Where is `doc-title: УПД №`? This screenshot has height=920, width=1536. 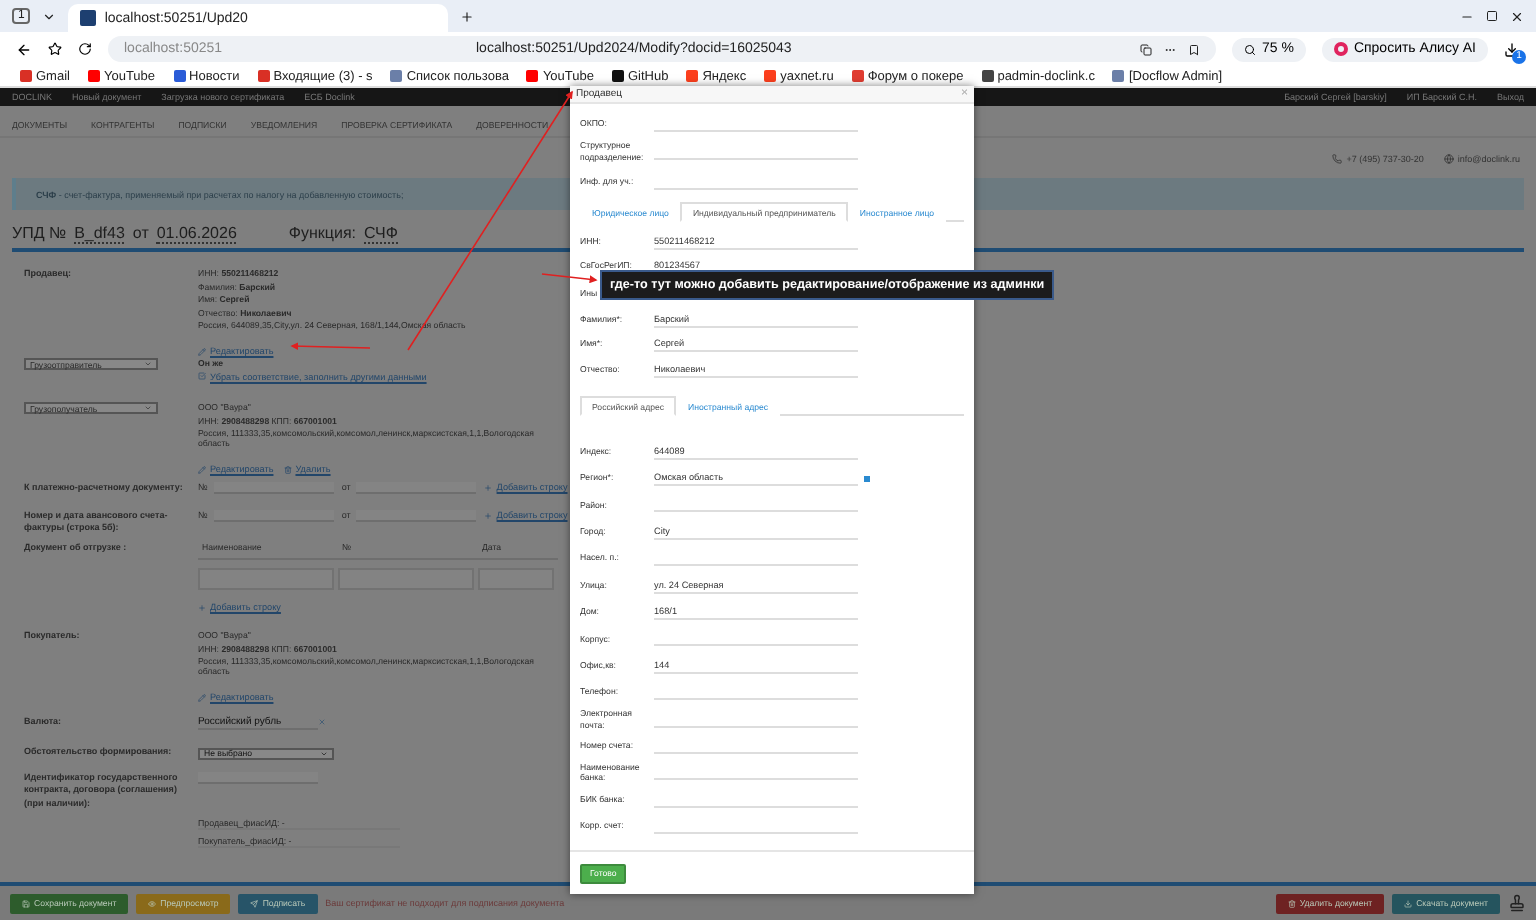 doc-title: УПД № is located at coordinates (39, 232).